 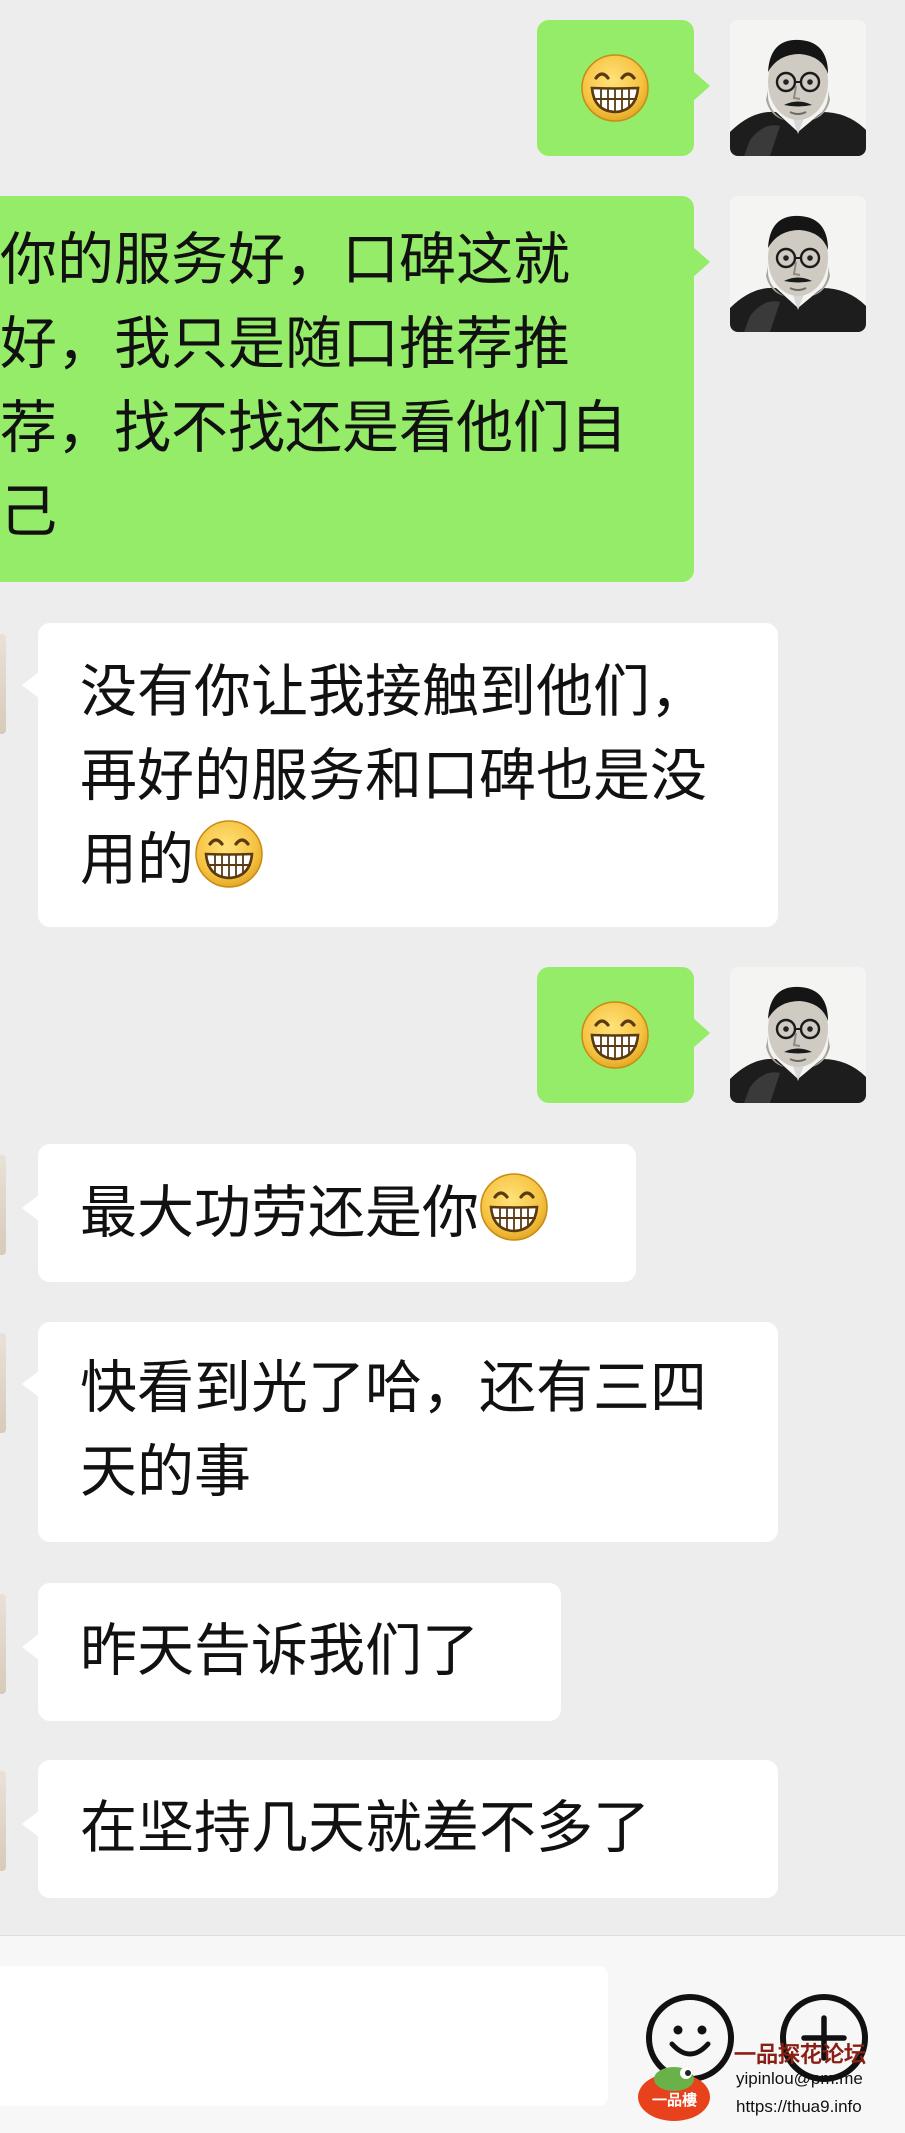 I want to click on message-bubble-received: 没有你让我接触到他们，再好的服务和口碑也是没用的, so click(x=400, y=775).